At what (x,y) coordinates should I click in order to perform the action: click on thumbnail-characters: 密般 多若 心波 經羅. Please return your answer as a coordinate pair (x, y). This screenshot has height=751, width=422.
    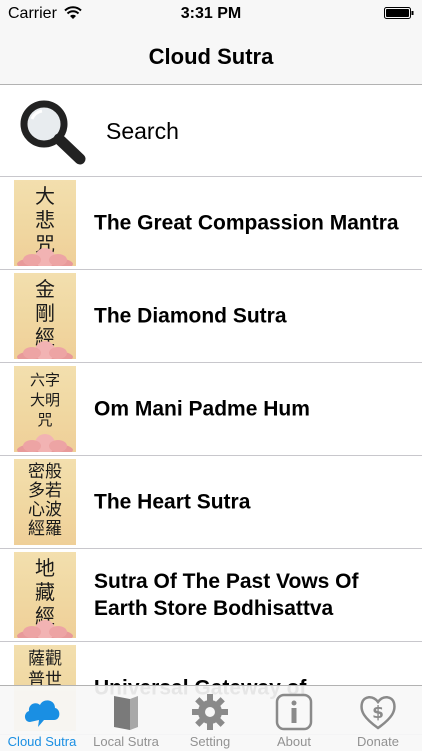
    Looking at the image, I should click on (45, 500).